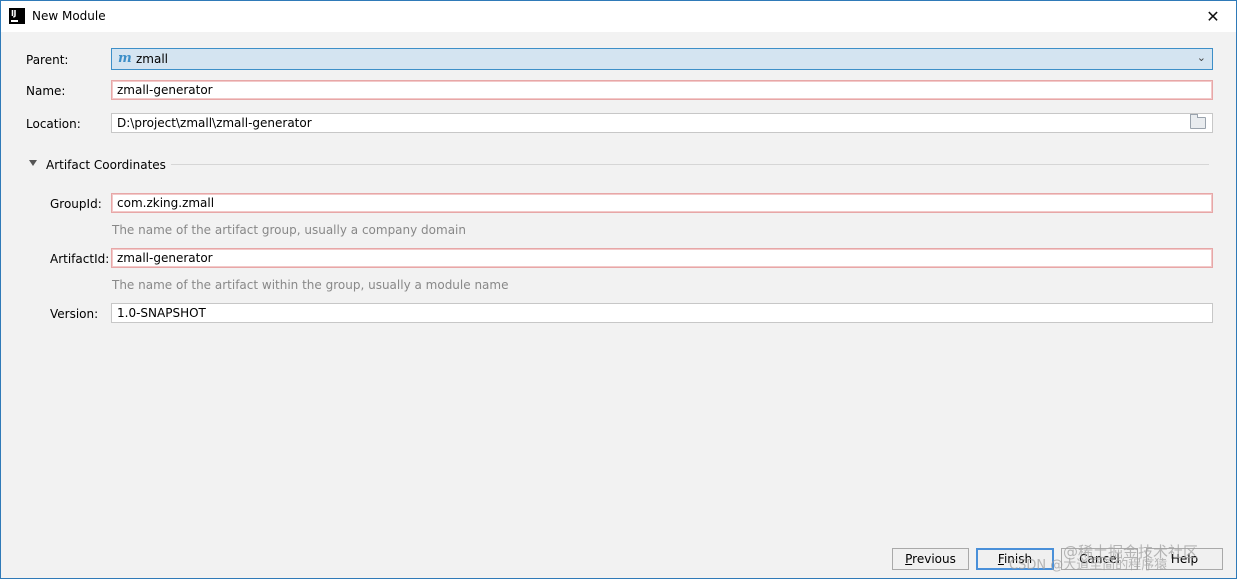 This screenshot has height=579, width=1237. I want to click on maven-module-icon: m, so click(125, 58).